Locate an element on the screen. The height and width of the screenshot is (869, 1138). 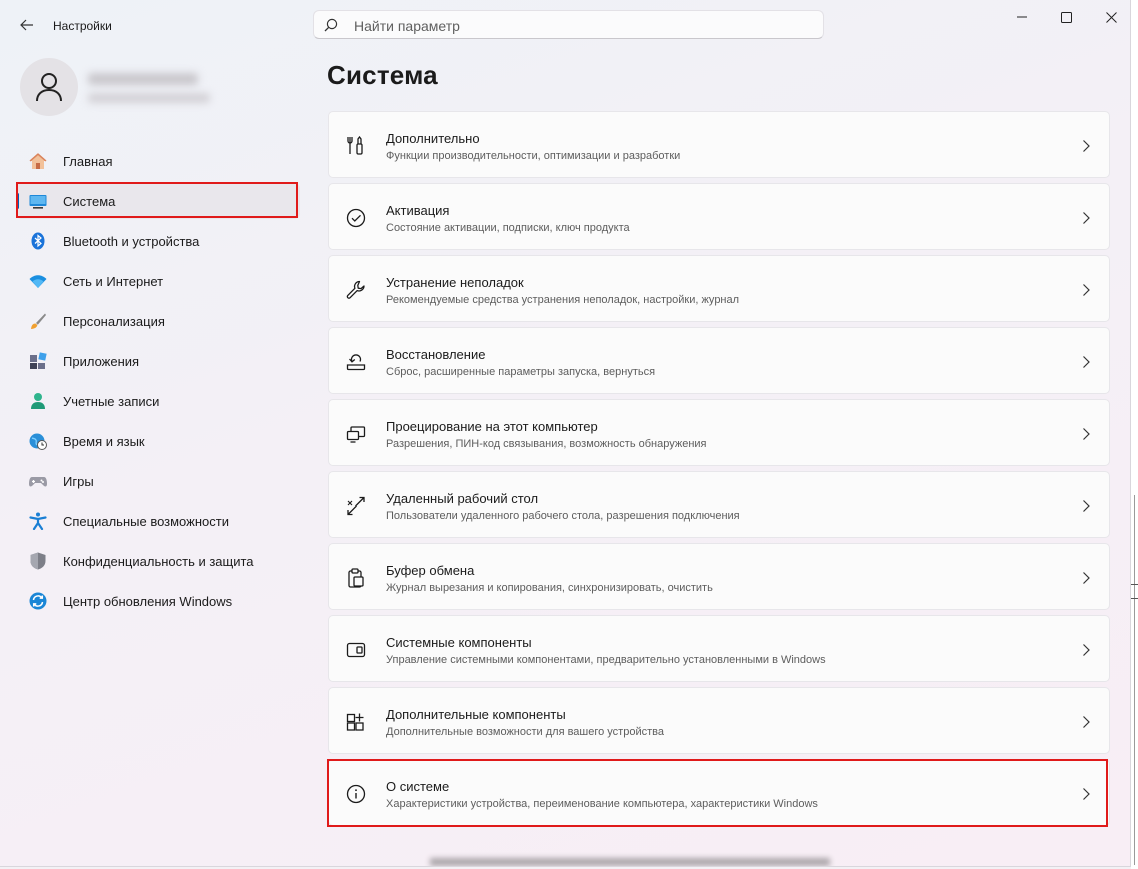
sidebar-item-label: Специальные возможности is located at coordinates (146, 521).